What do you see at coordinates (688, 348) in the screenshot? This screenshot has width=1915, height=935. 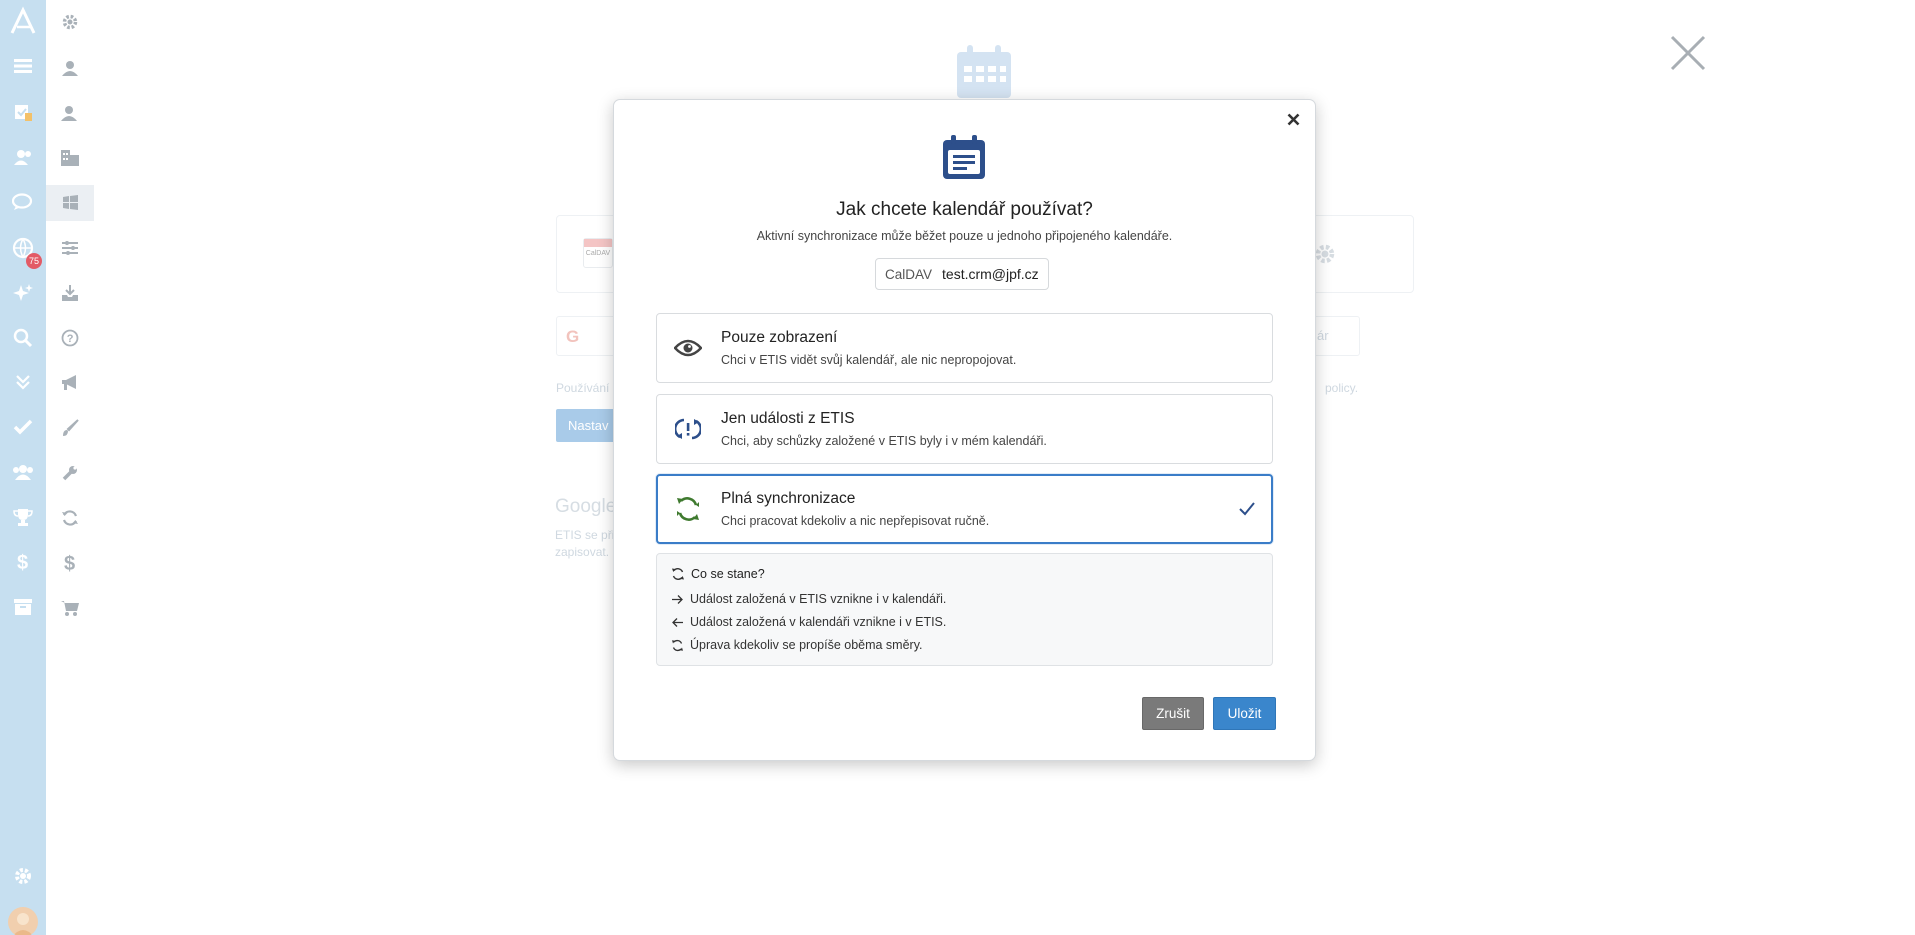 I see `eye-icon` at bounding box center [688, 348].